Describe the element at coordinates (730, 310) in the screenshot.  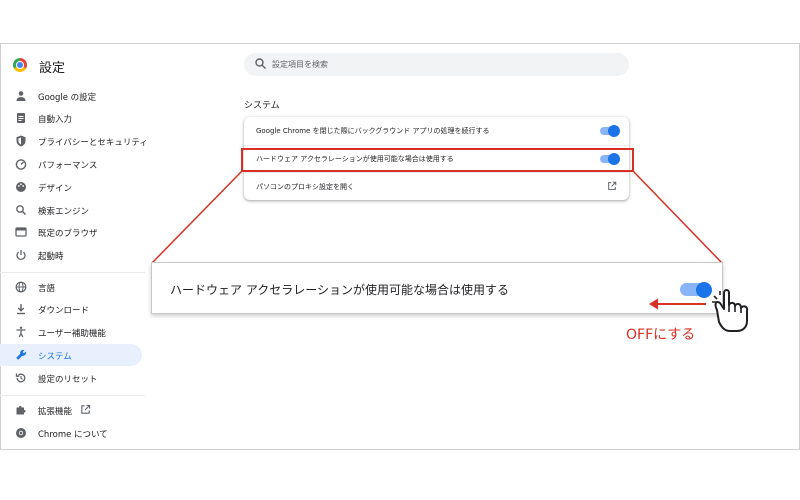
I see `pointing-hand-icon` at that location.